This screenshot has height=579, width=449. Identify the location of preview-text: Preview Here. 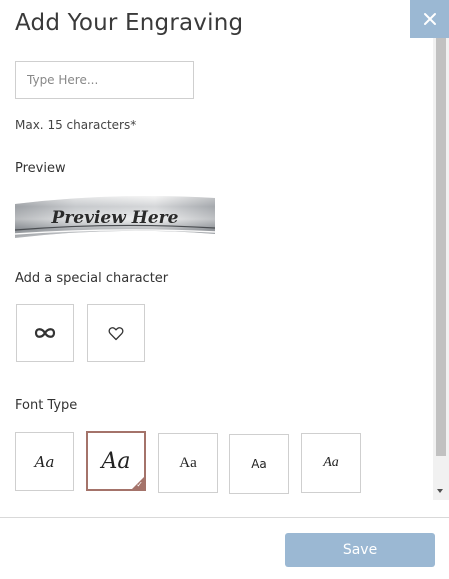
(115, 218).